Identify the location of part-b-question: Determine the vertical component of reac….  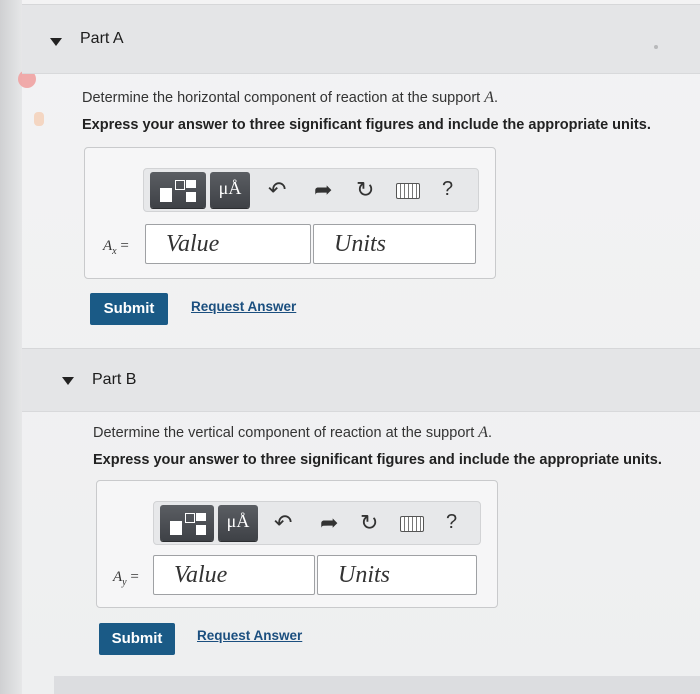
(292, 433).